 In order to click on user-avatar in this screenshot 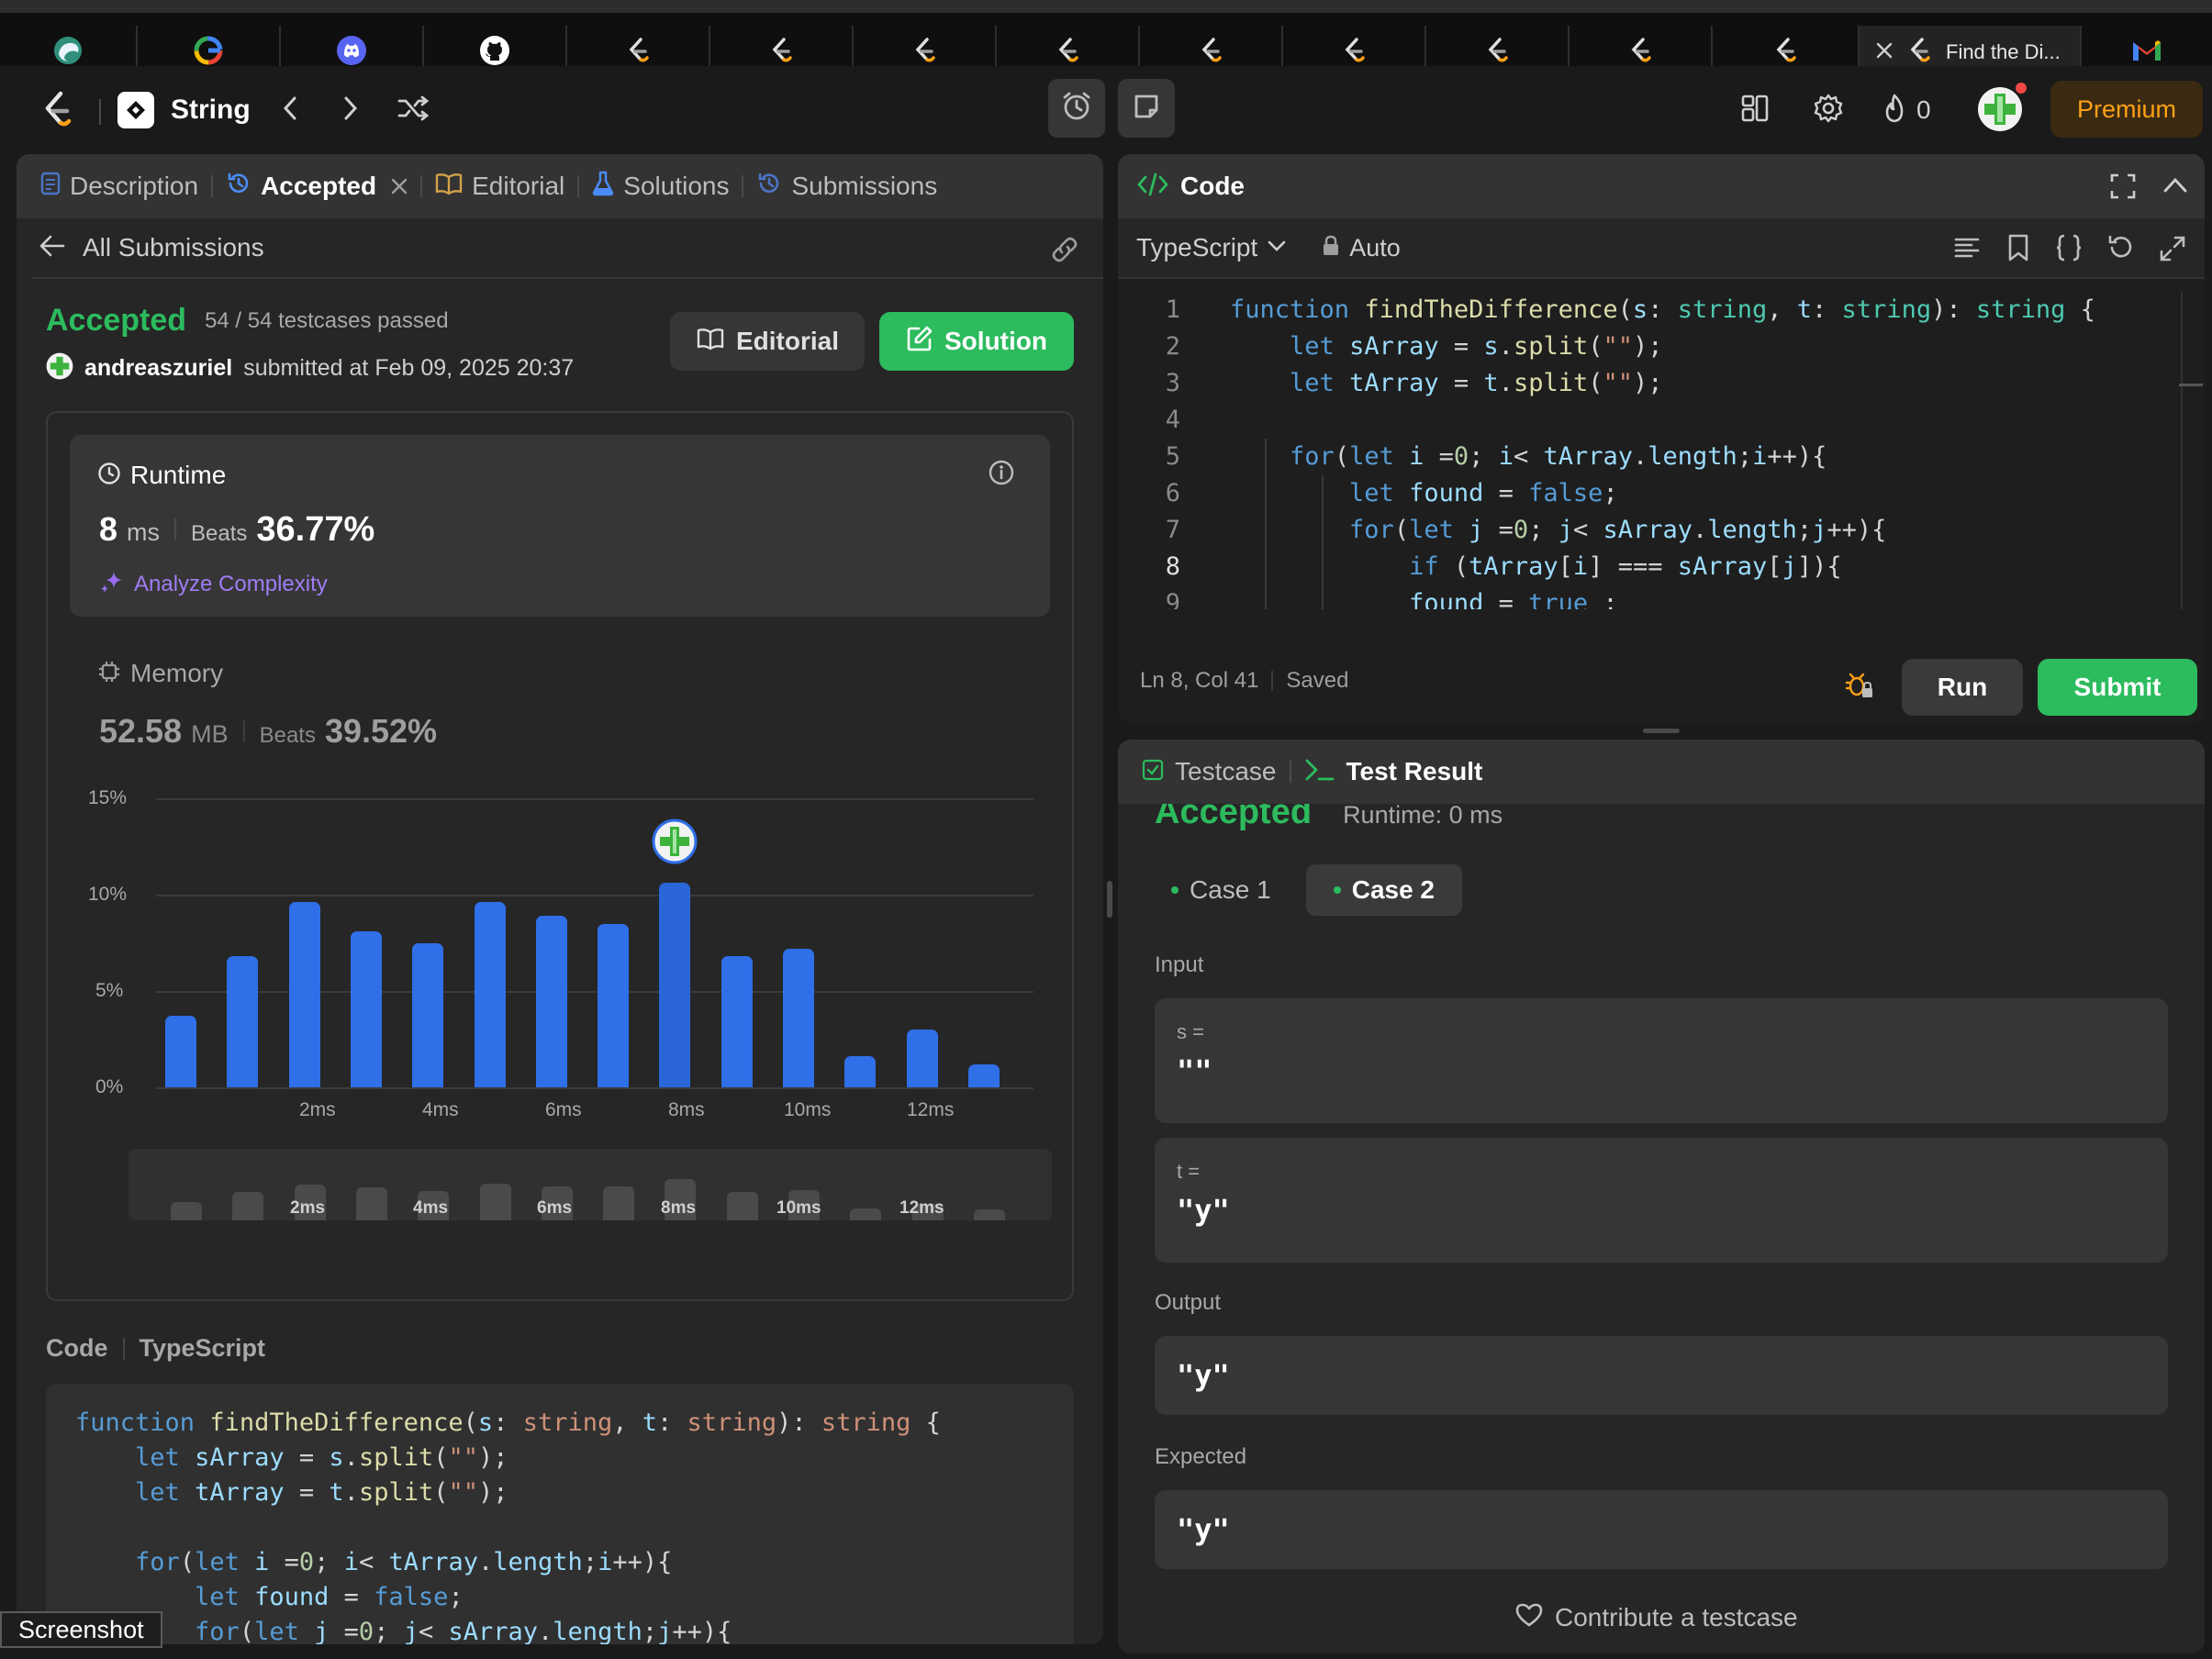, I will do `click(2002, 107)`.